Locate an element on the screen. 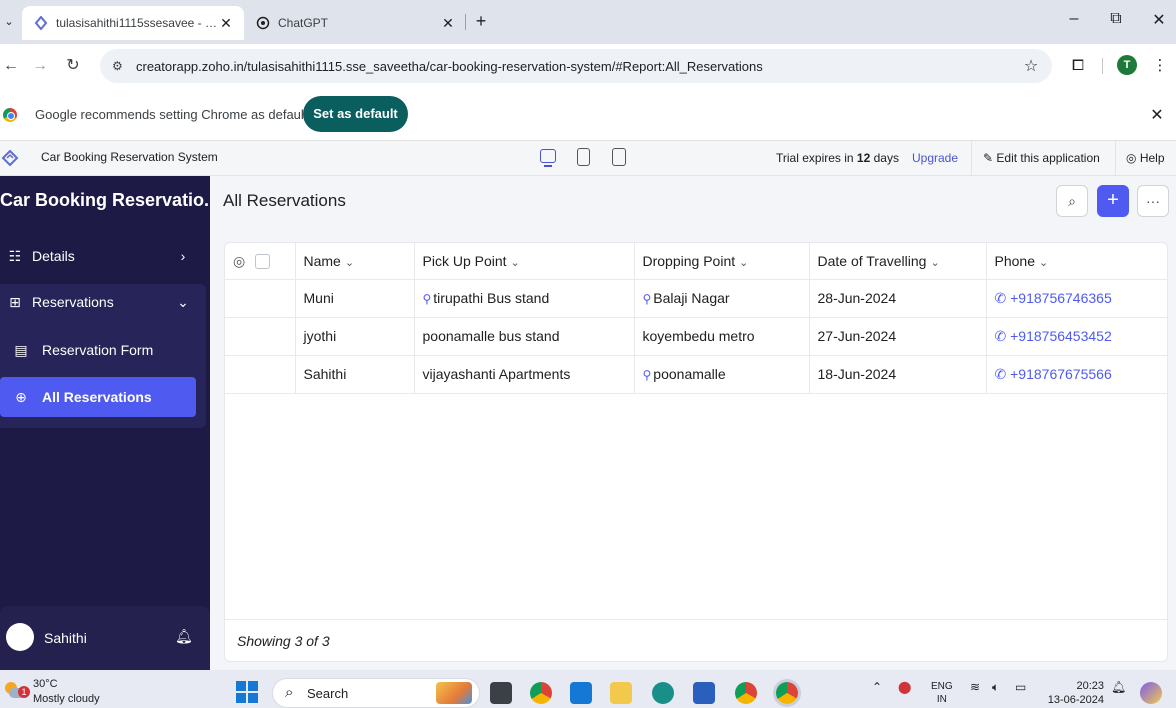  chrome-profile-icon is located at coordinates (746, 693).